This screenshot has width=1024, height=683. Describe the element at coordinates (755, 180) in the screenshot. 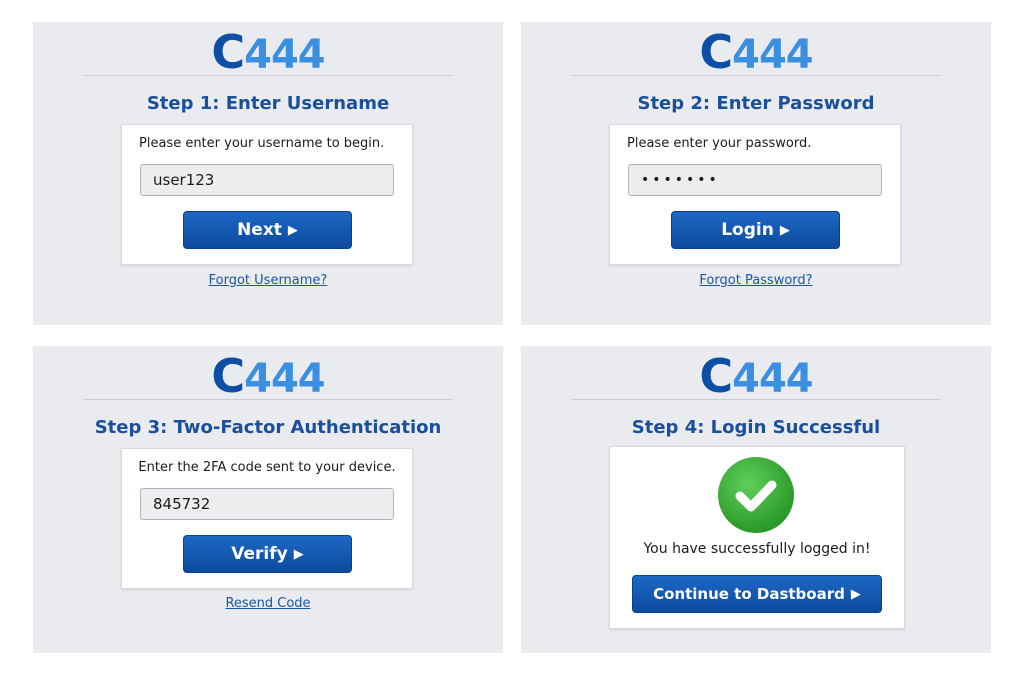

I see `password-input: •••••••` at that location.